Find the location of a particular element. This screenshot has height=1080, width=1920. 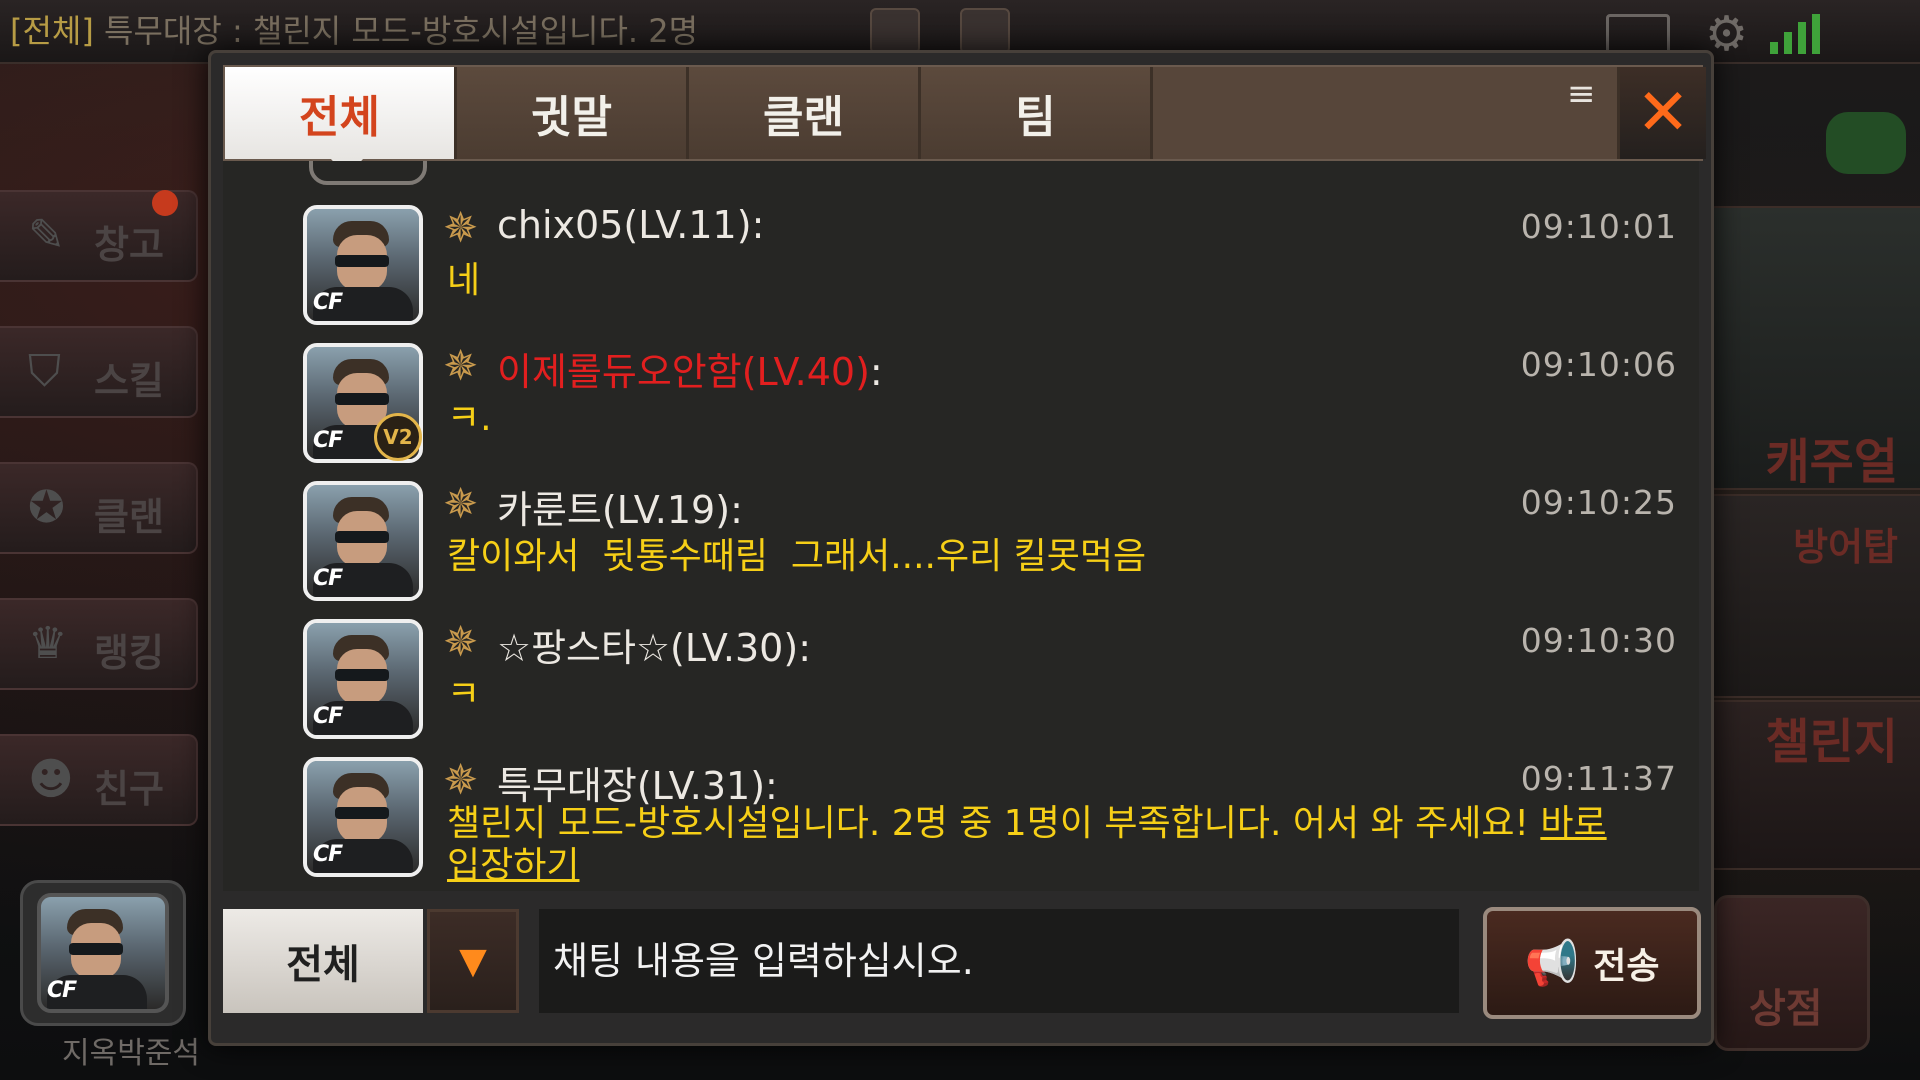

chat-message: CF V2 ✵ 이제롤듀오안함(LV.40): 09:10:06 ㅋ. is located at coordinates (958, 412).